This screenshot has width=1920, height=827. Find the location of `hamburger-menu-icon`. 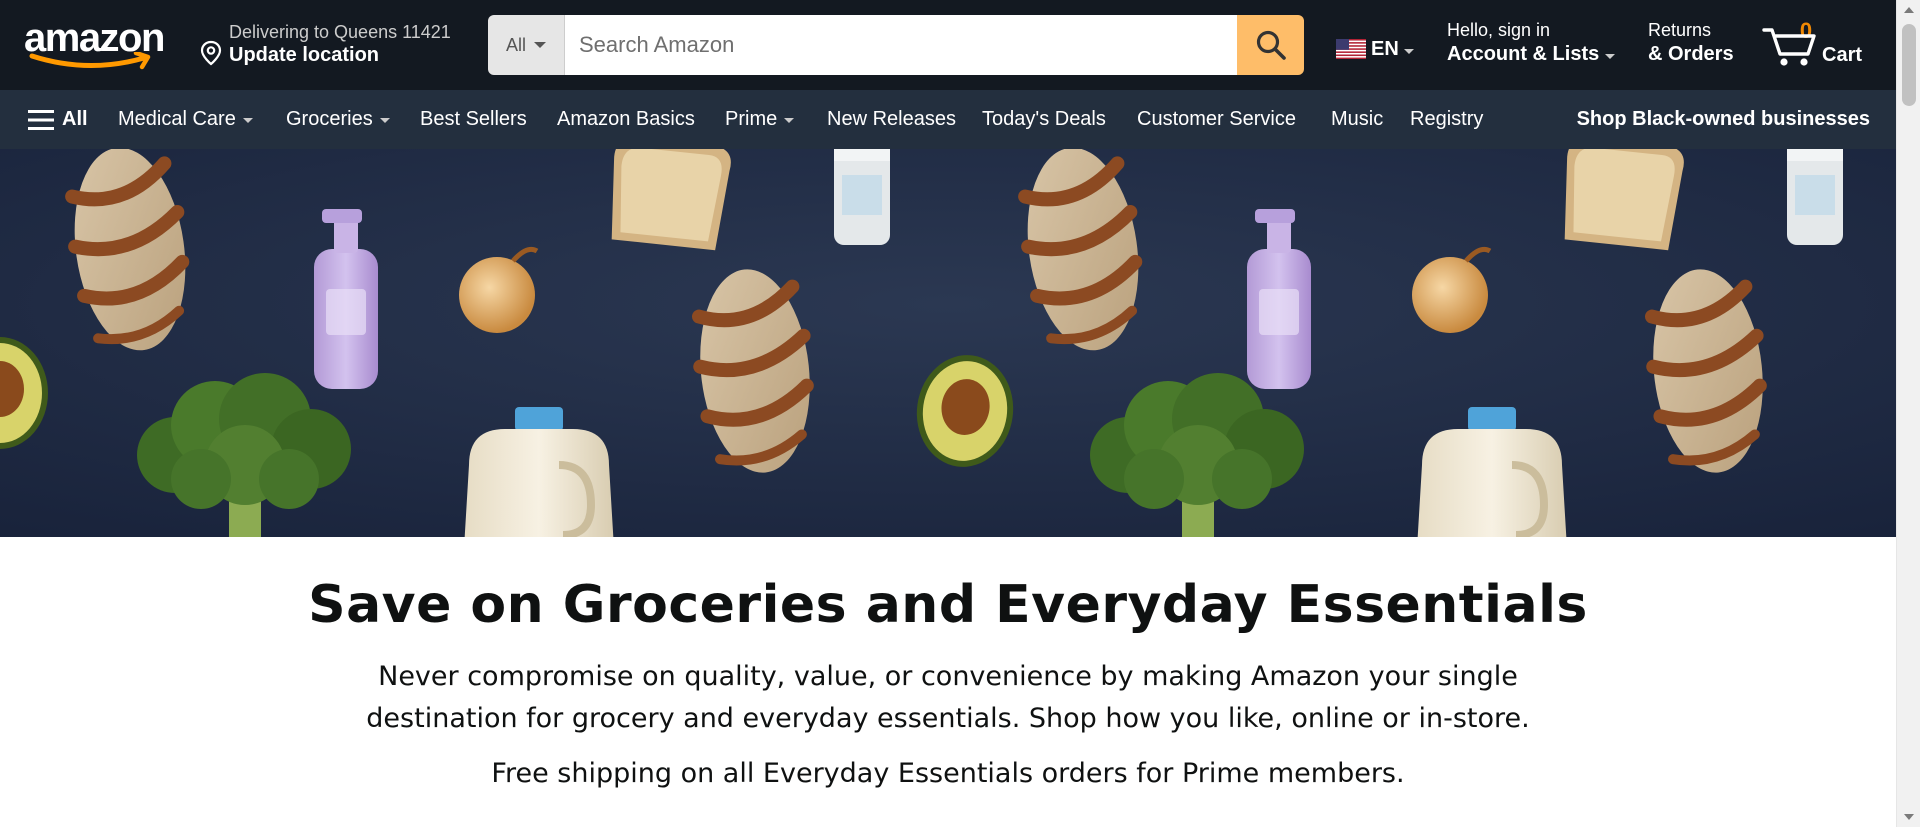

hamburger-menu-icon is located at coordinates (41, 119).